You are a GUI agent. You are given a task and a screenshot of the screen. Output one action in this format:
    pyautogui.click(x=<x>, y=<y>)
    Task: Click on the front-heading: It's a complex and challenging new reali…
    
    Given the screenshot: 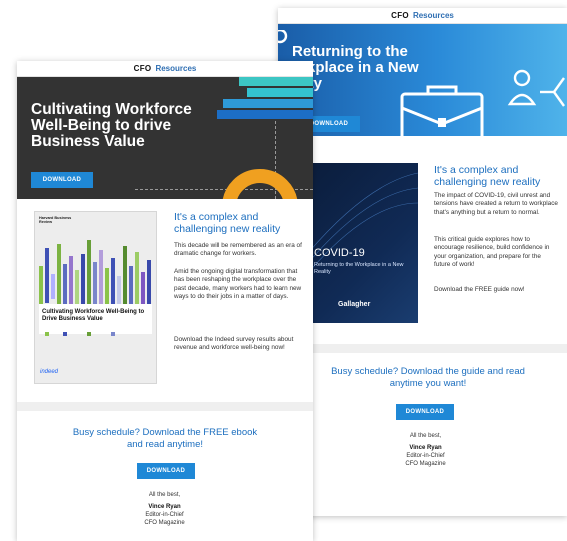 What is the action you would take?
    pyautogui.click(x=227, y=223)
    